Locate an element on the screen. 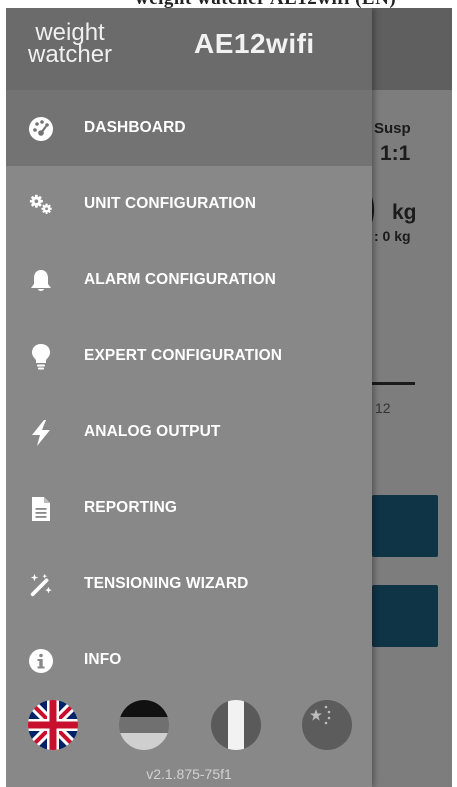 Image resolution: width=457 pixels, height=787 pixels. menu-item-reporting: REPORTING is located at coordinates (189, 508).